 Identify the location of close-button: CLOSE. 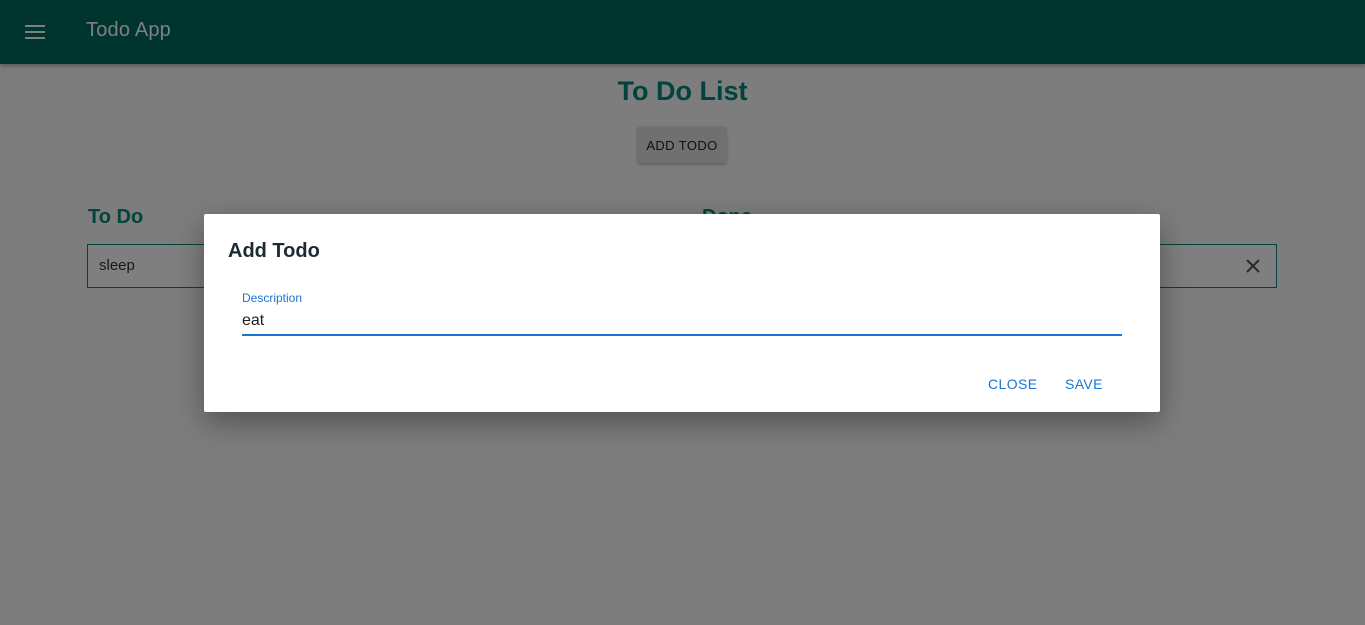
(1012, 384).